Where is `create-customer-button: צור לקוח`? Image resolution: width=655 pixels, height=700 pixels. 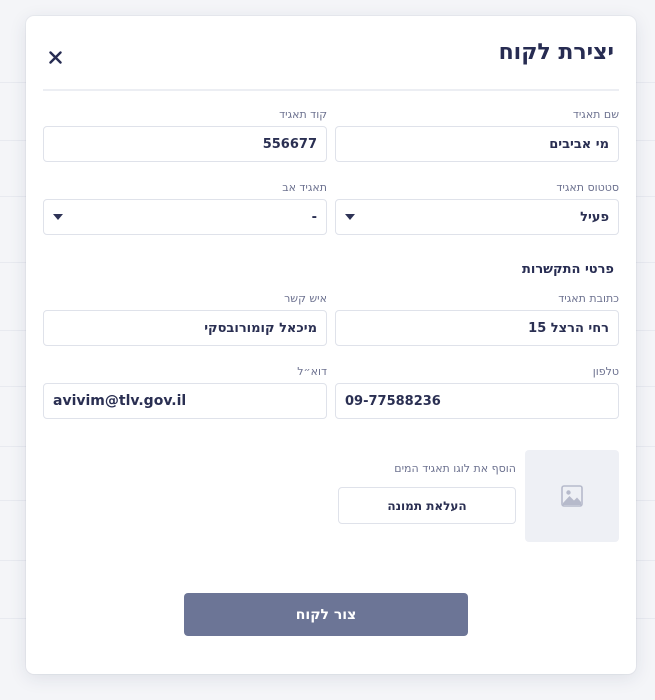
create-customer-button: צור לקוח is located at coordinates (326, 614).